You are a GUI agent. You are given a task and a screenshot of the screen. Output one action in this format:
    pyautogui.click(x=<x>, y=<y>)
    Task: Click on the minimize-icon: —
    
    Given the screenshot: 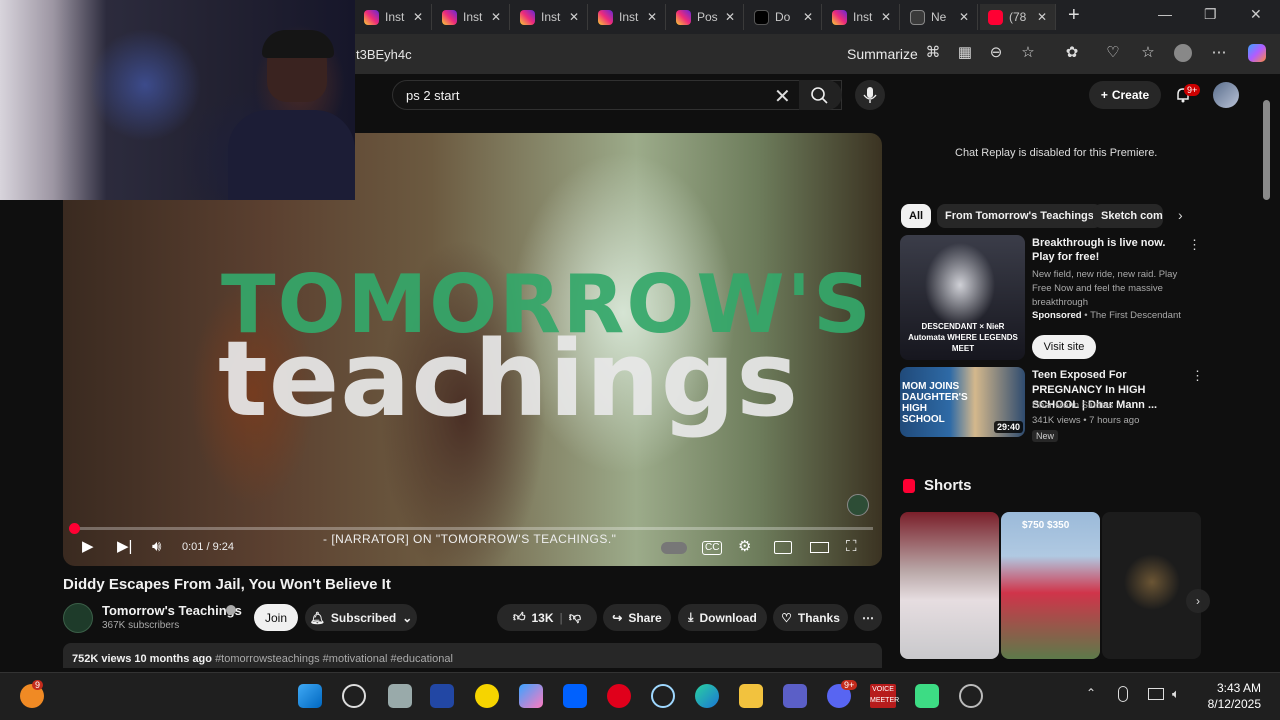 What is the action you would take?
    pyautogui.click(x=1165, y=14)
    